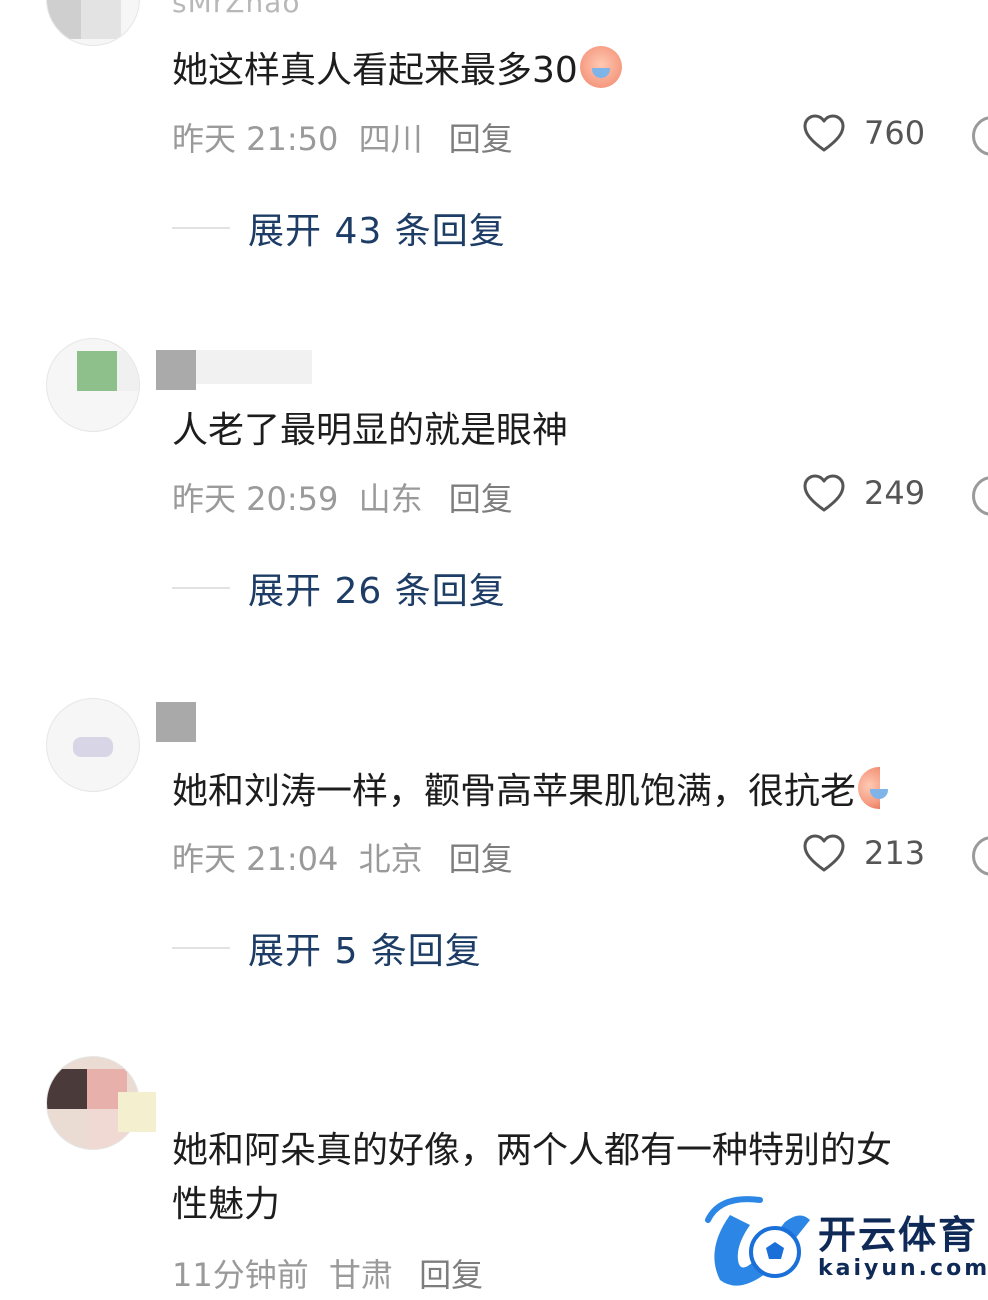  What do you see at coordinates (255, 139) in the screenshot?
I see `timestamp: 昨天 21:50` at bounding box center [255, 139].